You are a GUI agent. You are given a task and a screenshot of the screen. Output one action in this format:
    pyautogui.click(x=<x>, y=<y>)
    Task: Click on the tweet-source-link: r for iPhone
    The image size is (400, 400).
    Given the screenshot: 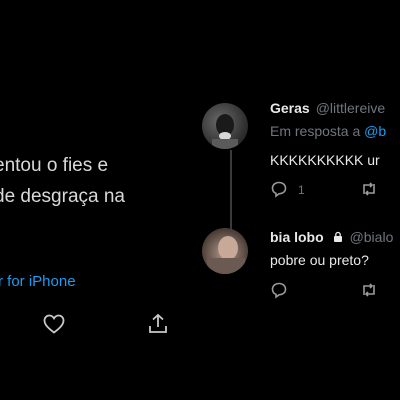 What is the action you would take?
    pyautogui.click(x=38, y=281)
    